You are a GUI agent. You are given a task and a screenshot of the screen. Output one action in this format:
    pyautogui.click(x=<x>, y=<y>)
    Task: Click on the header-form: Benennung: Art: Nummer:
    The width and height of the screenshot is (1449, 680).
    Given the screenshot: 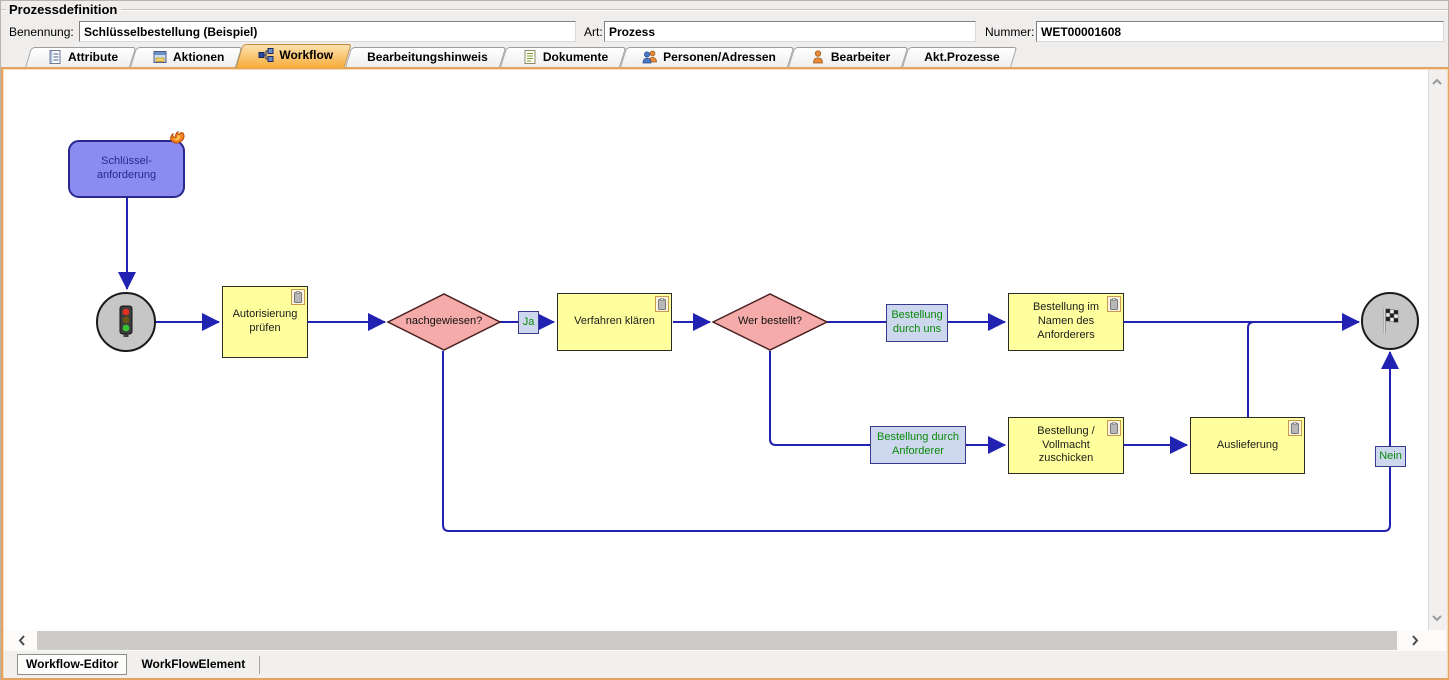 What is the action you would take?
    pyautogui.click(x=724, y=32)
    